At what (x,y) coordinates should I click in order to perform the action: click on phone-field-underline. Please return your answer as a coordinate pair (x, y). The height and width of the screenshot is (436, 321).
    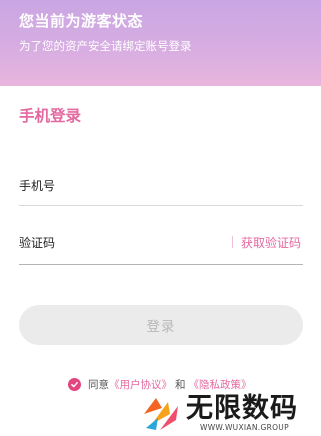
    Looking at the image, I should click on (161, 205).